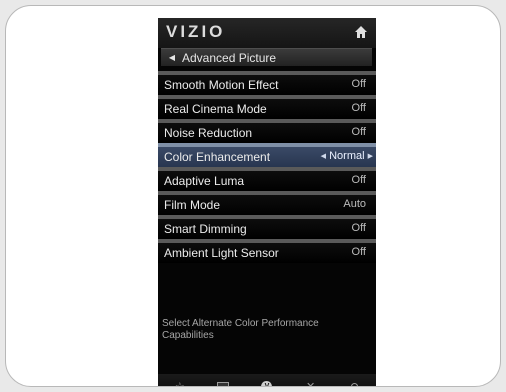 This screenshot has width=506, height=392. I want to click on menu-item-smart-dimming: Smart Dimming Off, so click(267, 227).